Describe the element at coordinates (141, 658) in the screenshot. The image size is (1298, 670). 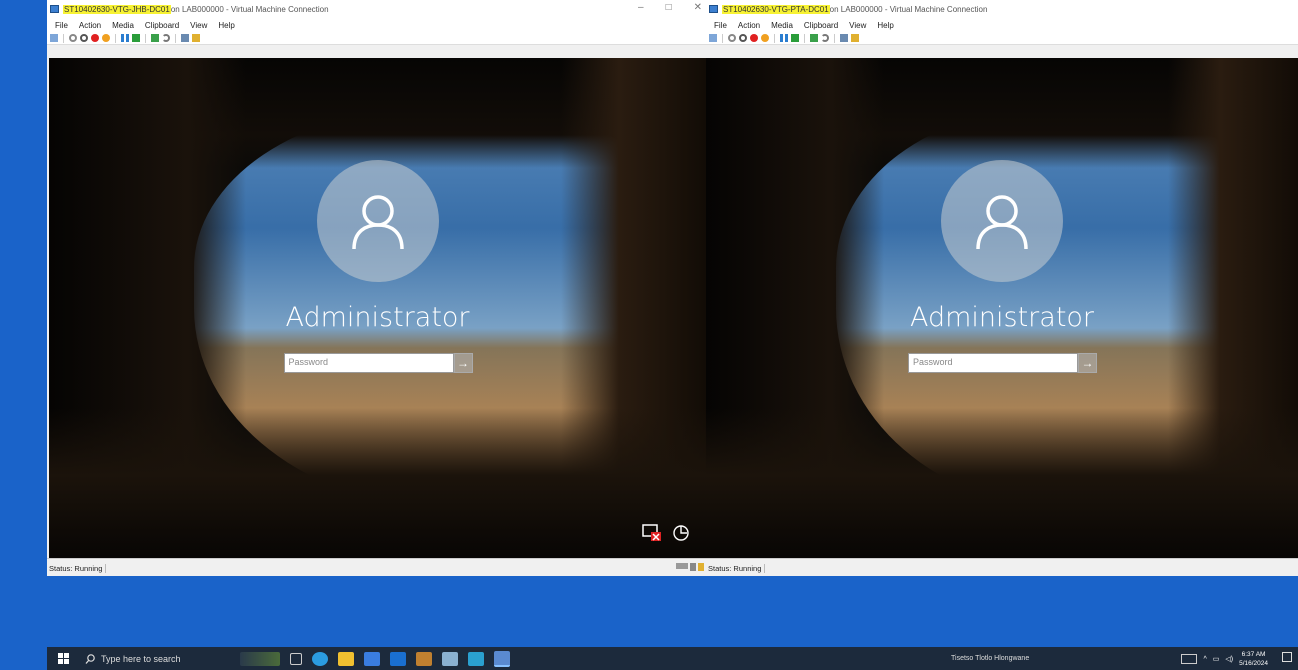
I see `search-placeholder: Type here to search` at that location.